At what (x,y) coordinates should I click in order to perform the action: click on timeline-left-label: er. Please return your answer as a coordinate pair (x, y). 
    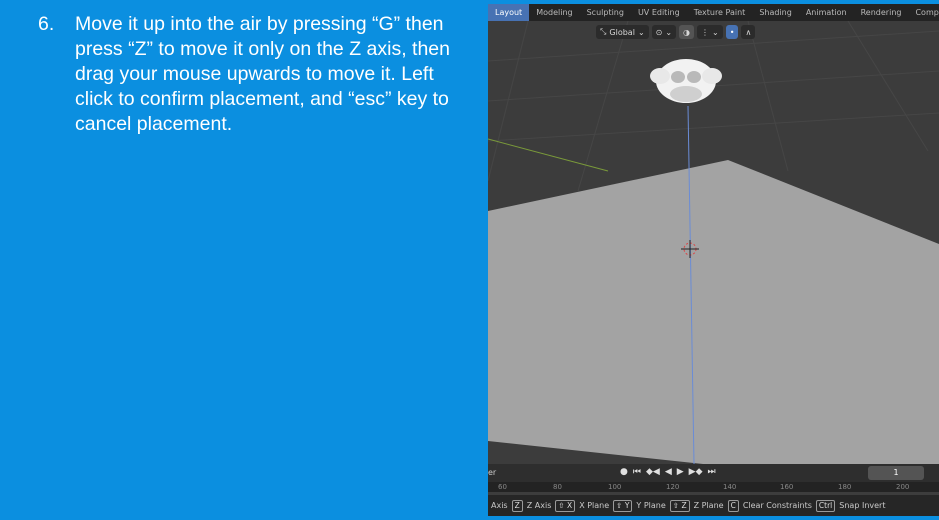
    Looking at the image, I should click on (492, 472).